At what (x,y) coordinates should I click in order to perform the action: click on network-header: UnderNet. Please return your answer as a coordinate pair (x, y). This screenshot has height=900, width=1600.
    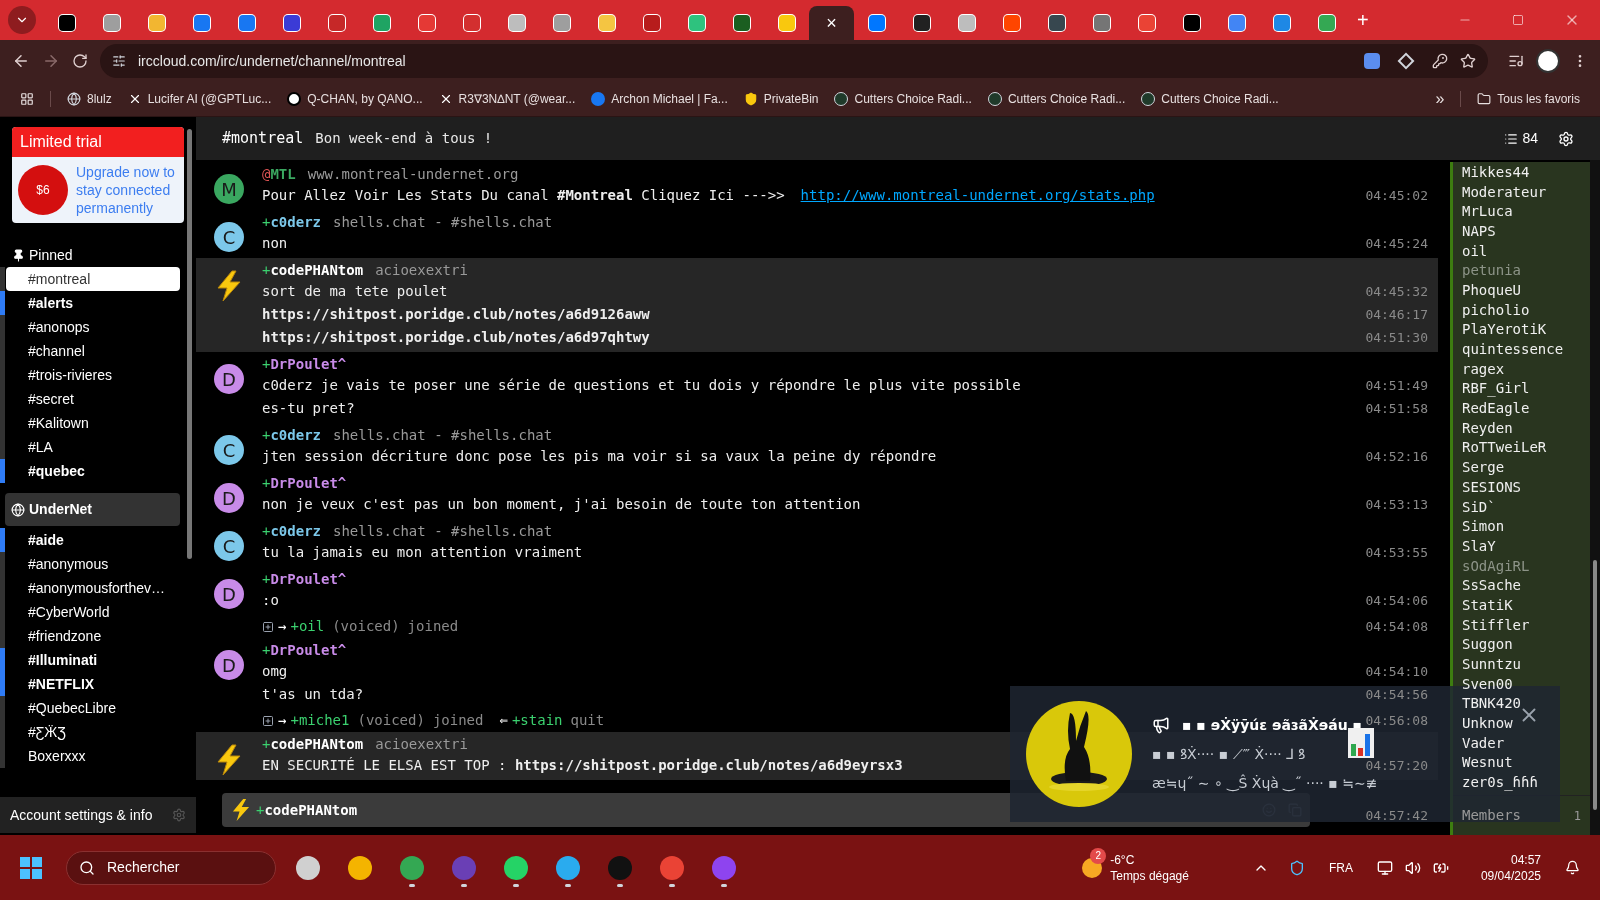
    Looking at the image, I should click on (92, 509).